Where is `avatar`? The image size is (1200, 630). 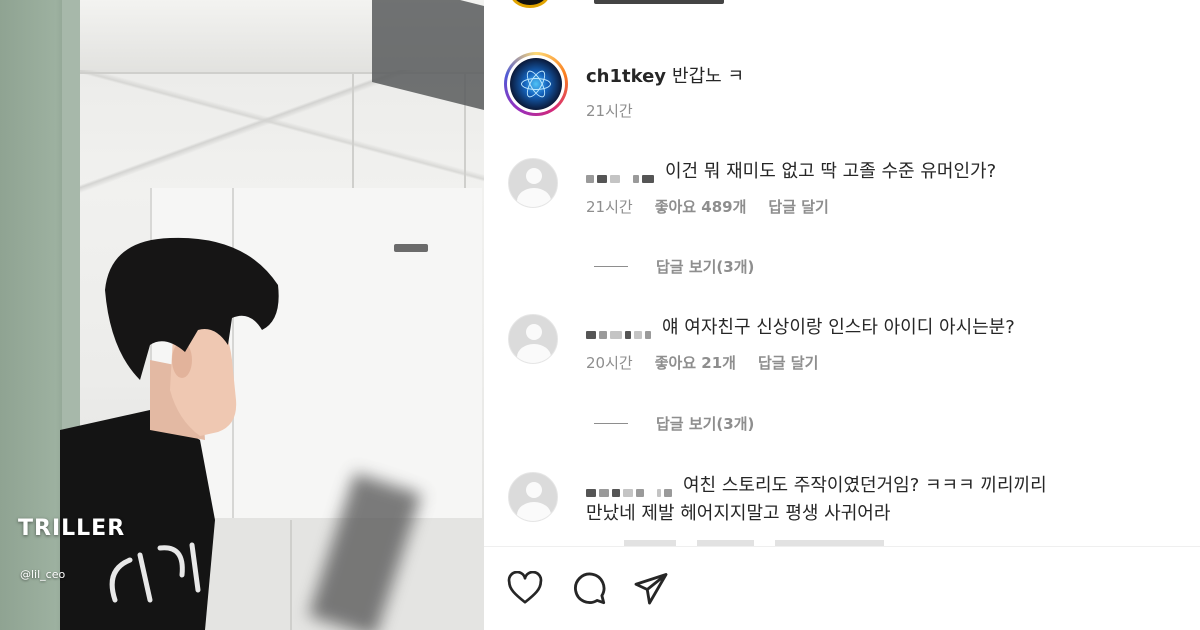
avatar is located at coordinates (530, 4).